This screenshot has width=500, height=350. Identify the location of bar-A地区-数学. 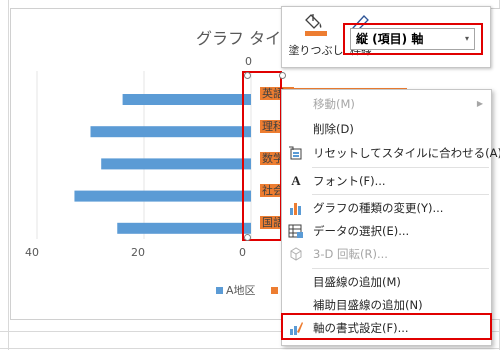
(176, 164).